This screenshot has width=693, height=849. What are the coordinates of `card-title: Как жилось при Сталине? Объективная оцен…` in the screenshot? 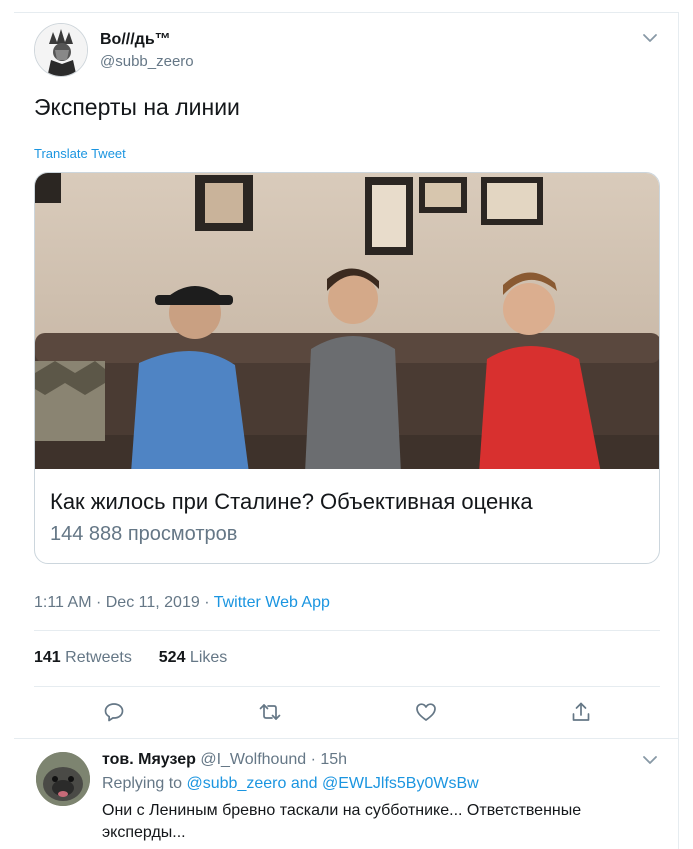 It's located at (291, 501).